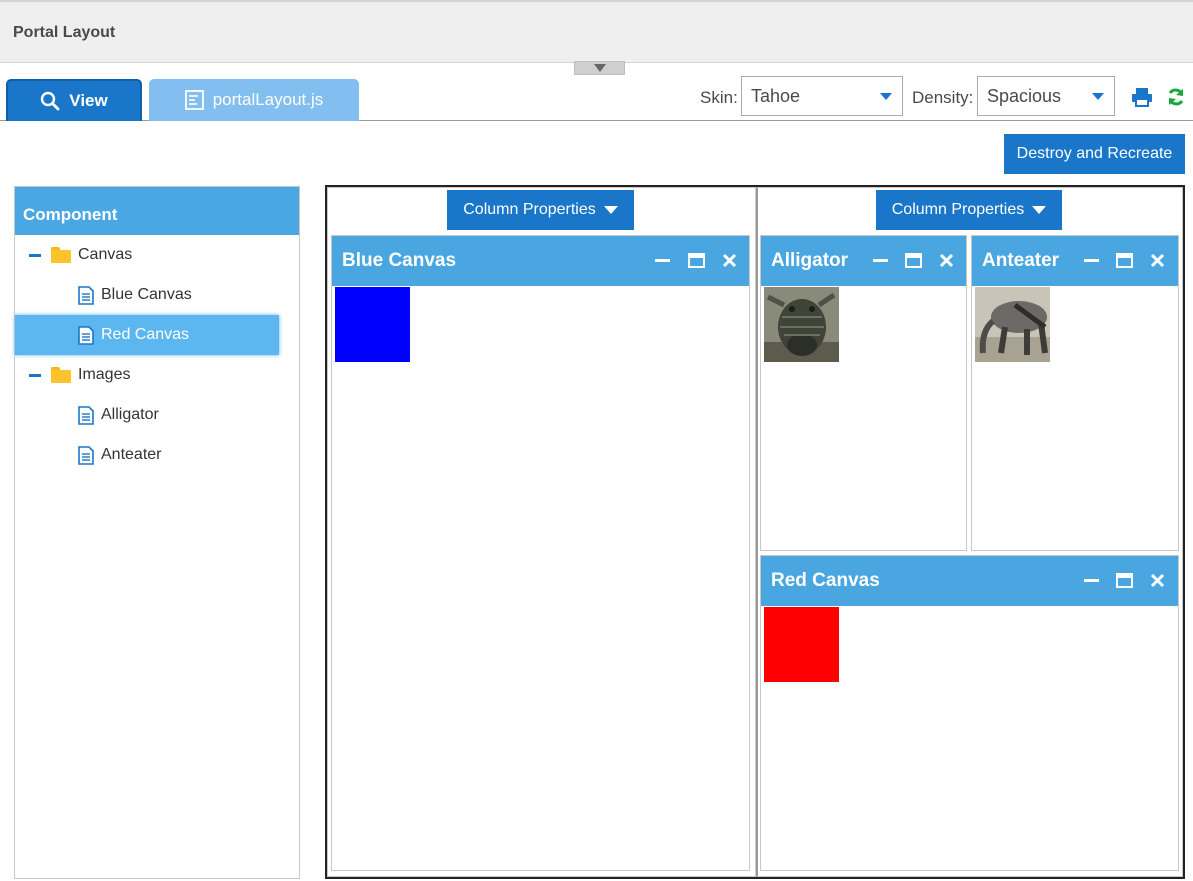 The width and height of the screenshot is (1193, 881). I want to click on page-title: Portal Layout, so click(64, 32).